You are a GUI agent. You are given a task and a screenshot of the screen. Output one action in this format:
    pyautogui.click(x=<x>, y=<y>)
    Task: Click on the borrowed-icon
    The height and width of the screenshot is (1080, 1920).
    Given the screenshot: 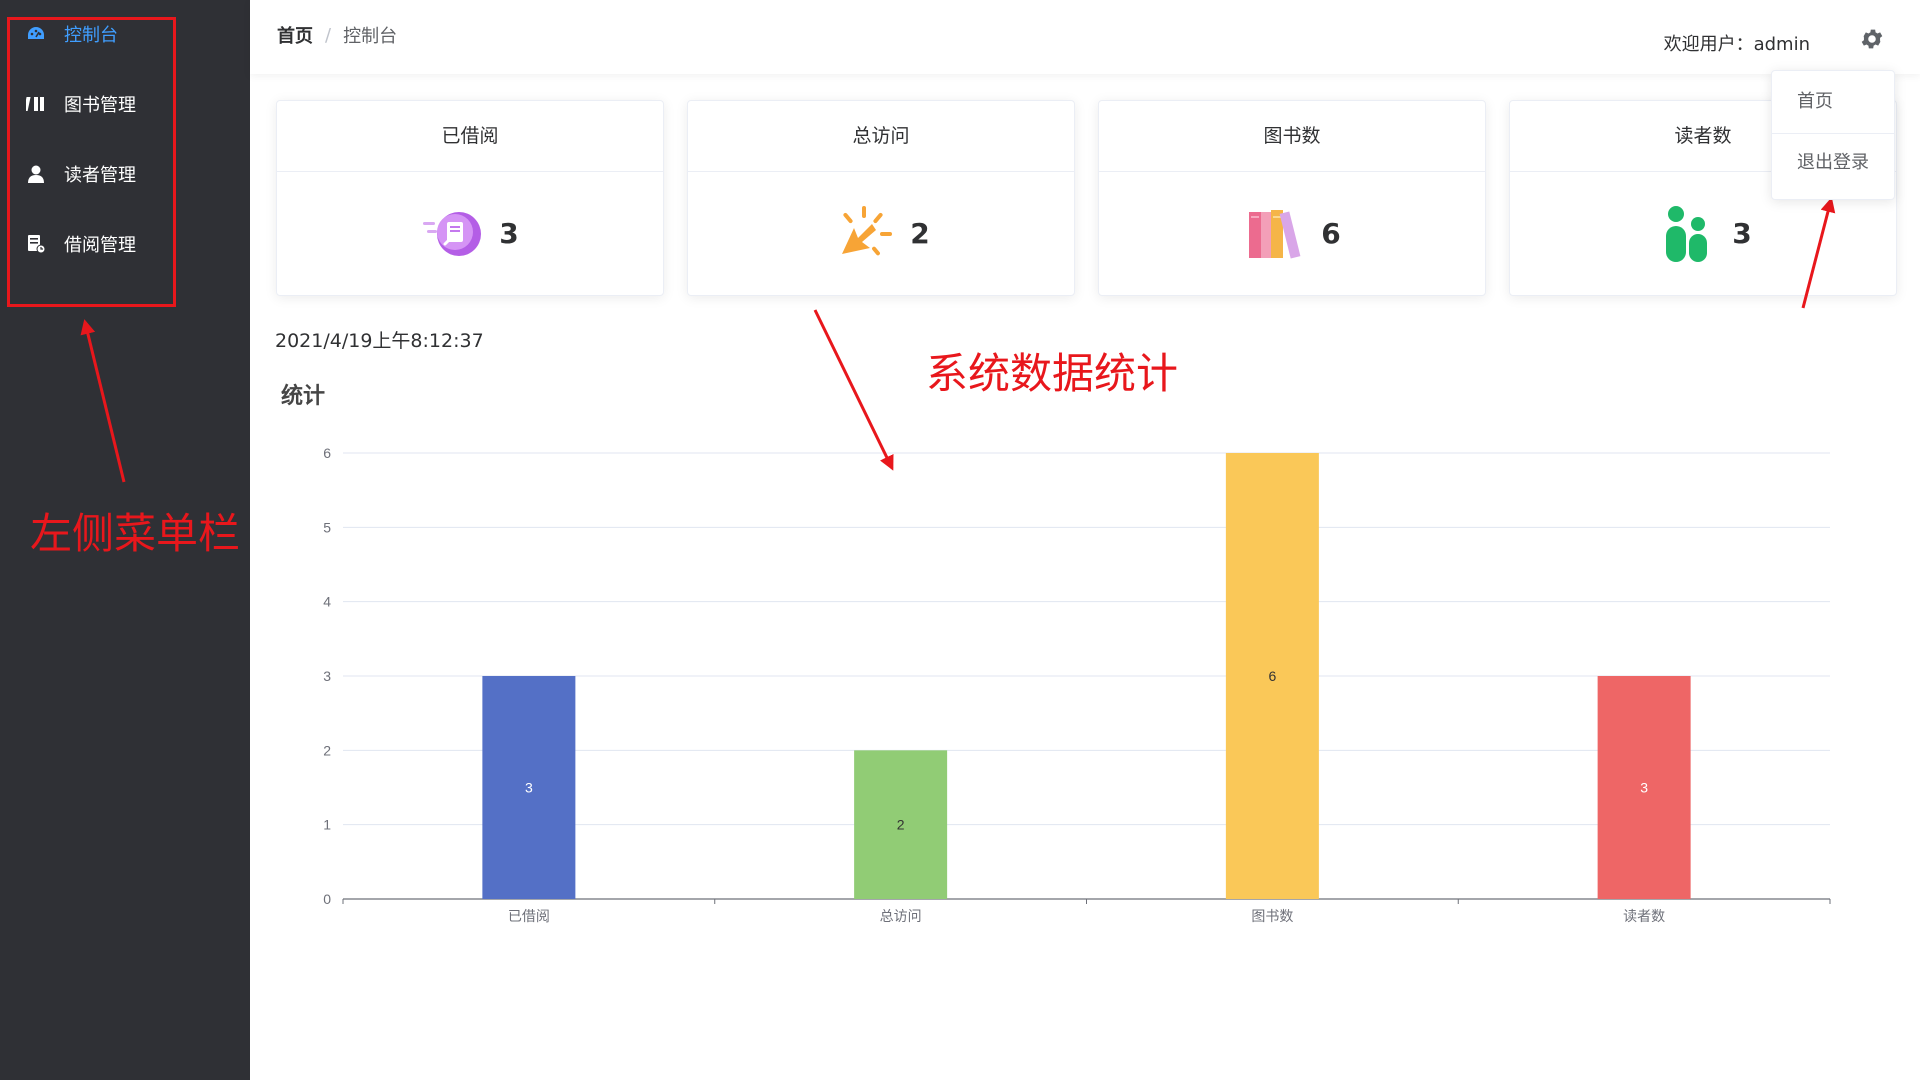 What is the action you would take?
    pyautogui.click(x=453, y=234)
    